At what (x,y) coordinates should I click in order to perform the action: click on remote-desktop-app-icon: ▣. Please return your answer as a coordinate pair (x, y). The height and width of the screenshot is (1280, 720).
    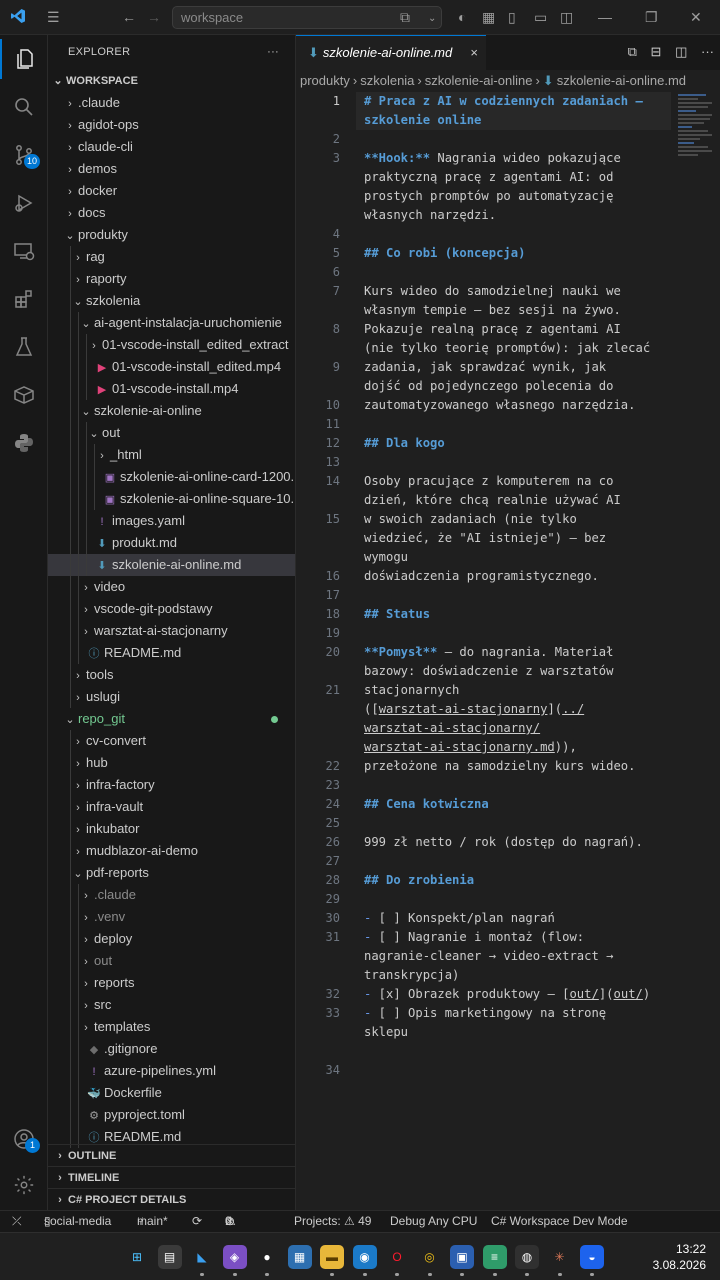
    Looking at the image, I should click on (462, 1257).